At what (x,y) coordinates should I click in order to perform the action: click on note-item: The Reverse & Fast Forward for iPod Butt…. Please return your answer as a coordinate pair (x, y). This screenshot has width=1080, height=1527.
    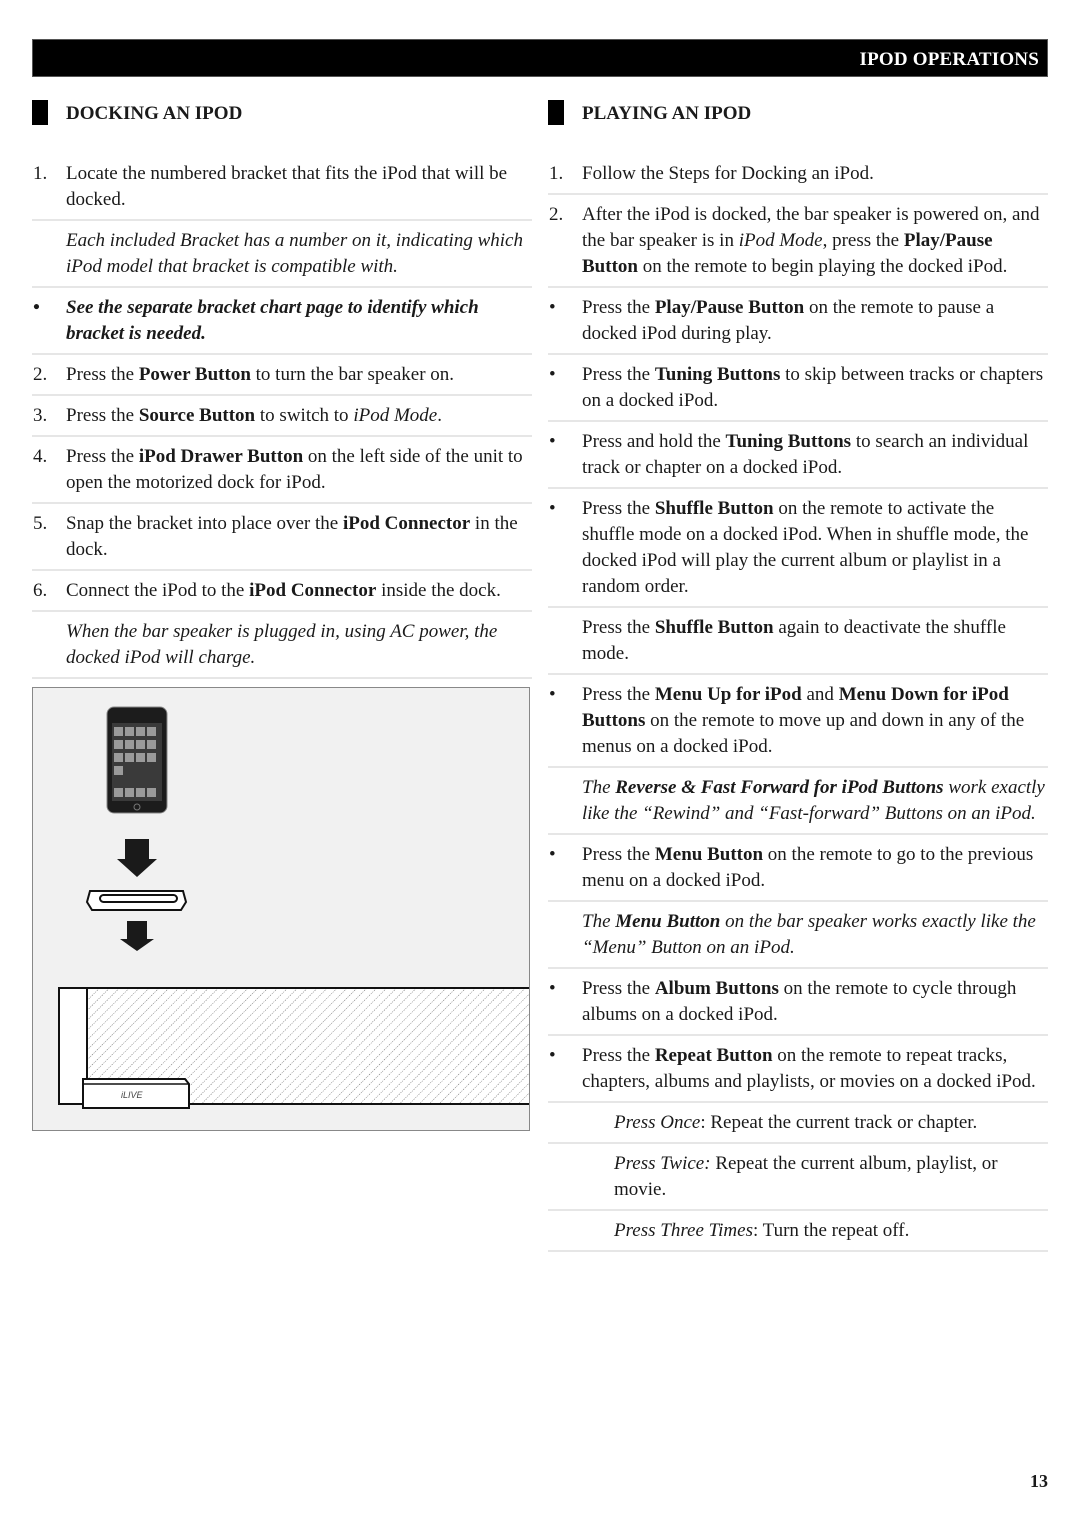
    Looking at the image, I should click on (798, 801).